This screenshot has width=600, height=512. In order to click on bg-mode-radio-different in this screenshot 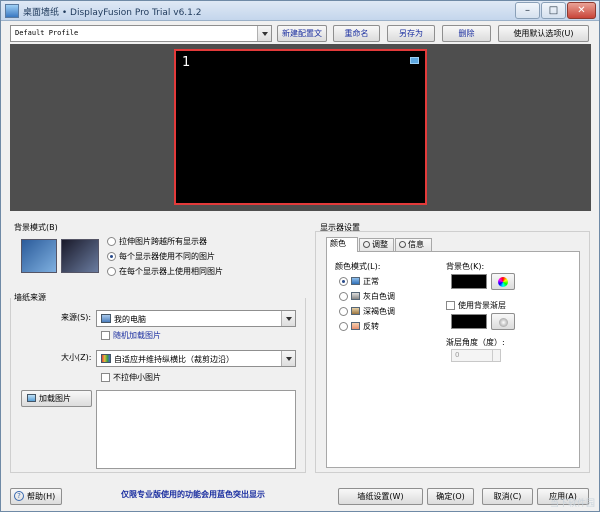, I will do `click(111, 256)`.